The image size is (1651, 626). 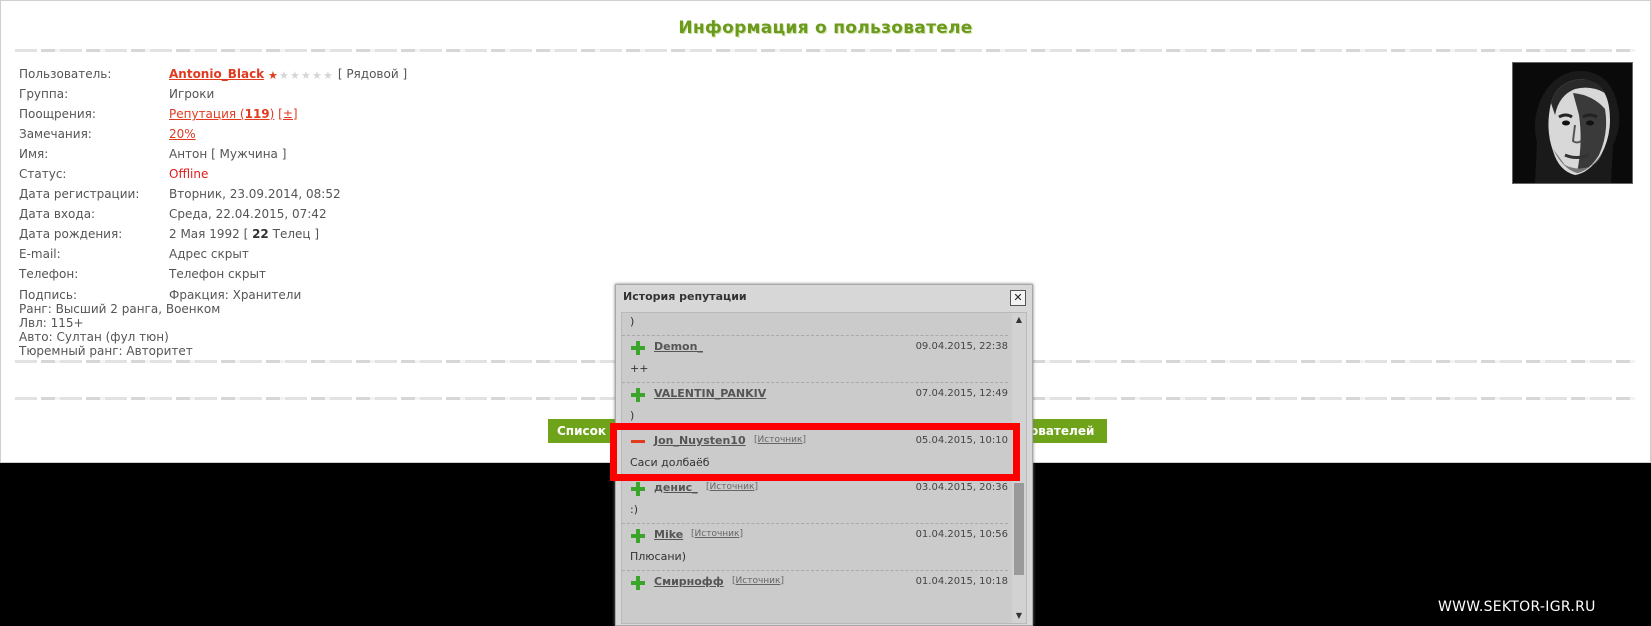 I want to click on list-item: денис_ [Источник] 03.04.2015, 20:36:), so click(x=815, y=499).